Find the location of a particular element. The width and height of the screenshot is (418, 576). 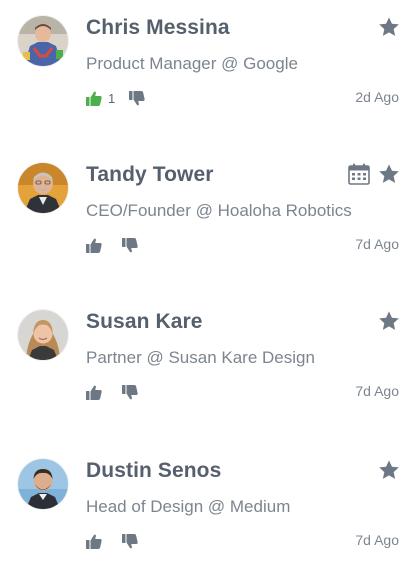

person-name: Dustin Senos is located at coordinates (153, 471).